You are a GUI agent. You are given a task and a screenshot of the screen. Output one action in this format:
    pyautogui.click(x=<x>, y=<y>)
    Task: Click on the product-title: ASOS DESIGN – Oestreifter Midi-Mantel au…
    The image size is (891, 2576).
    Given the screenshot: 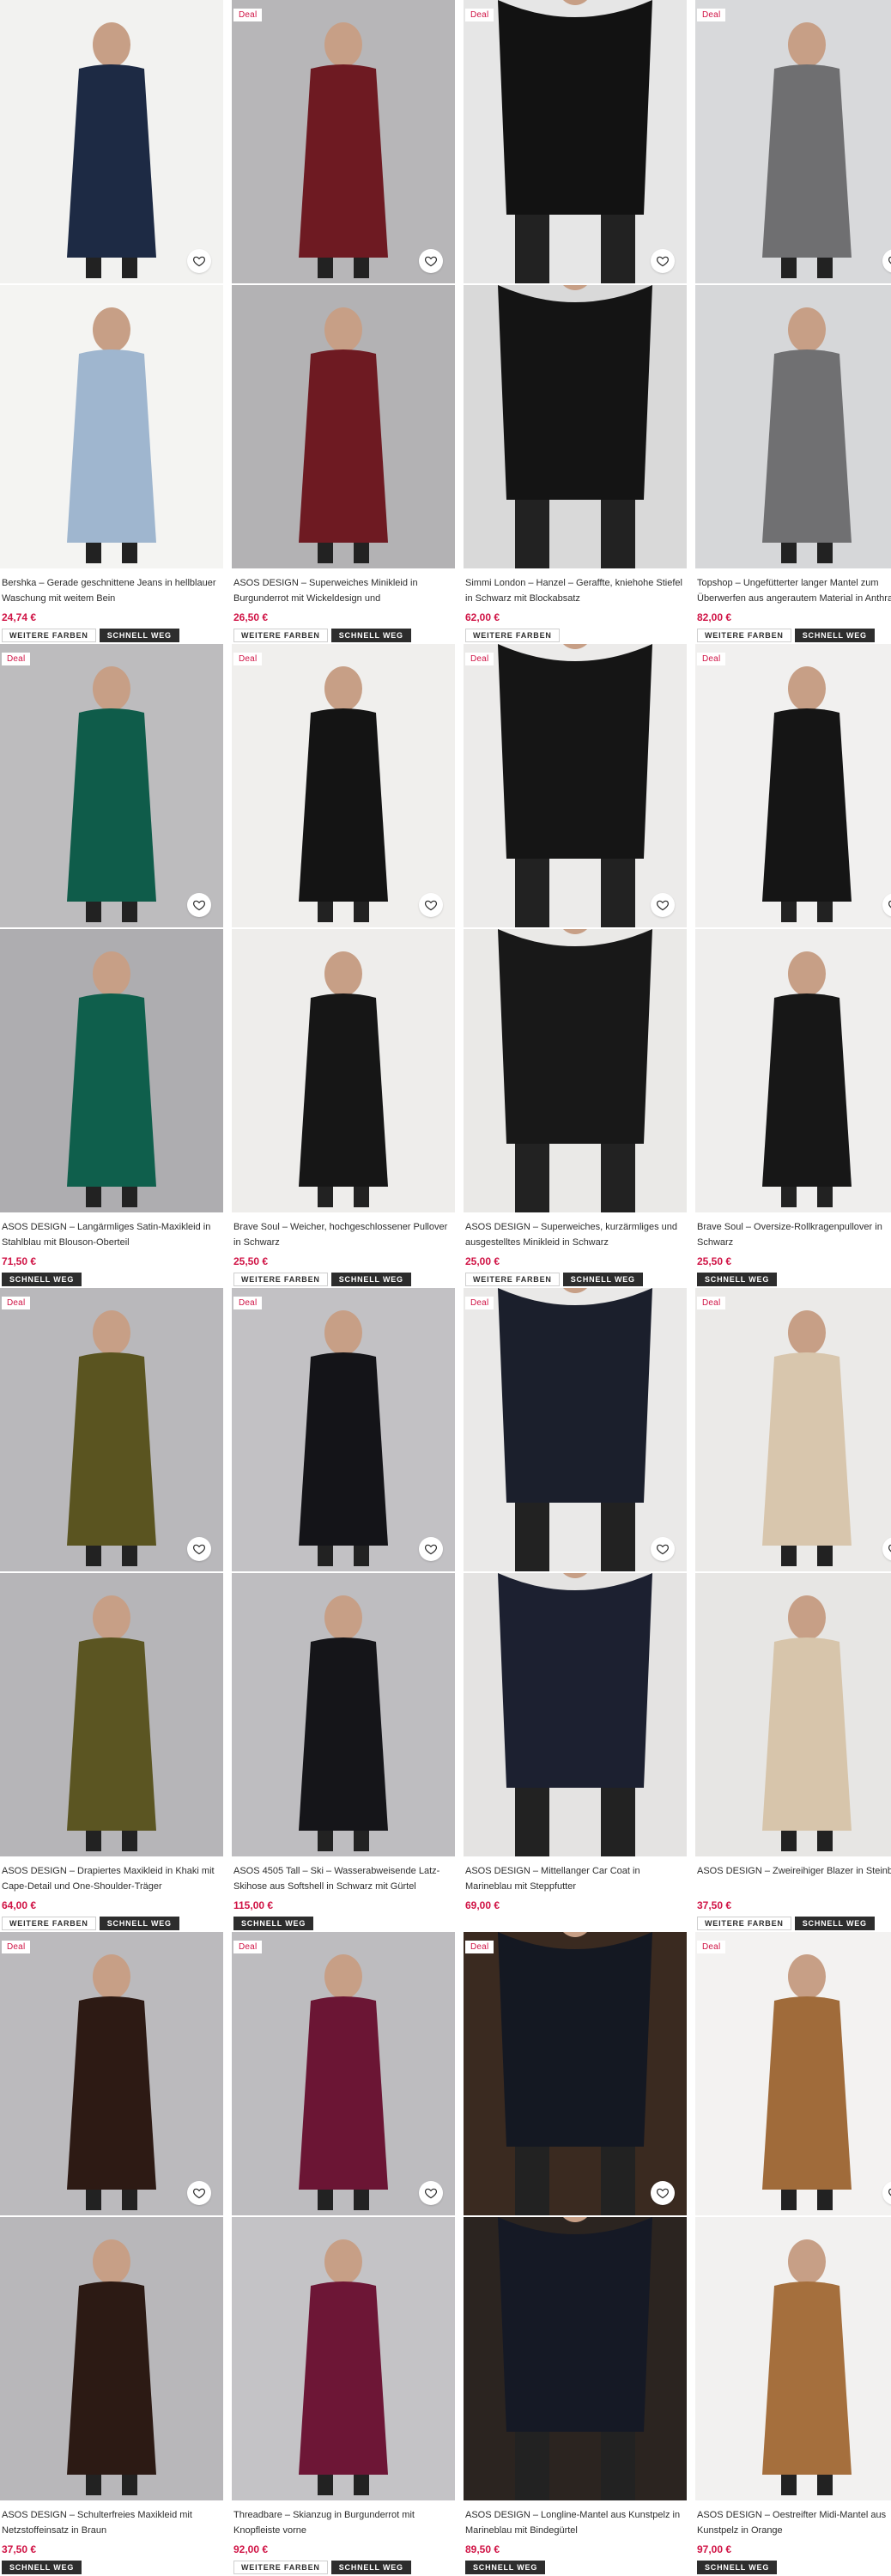 What is the action you would take?
    pyautogui.click(x=793, y=2522)
    